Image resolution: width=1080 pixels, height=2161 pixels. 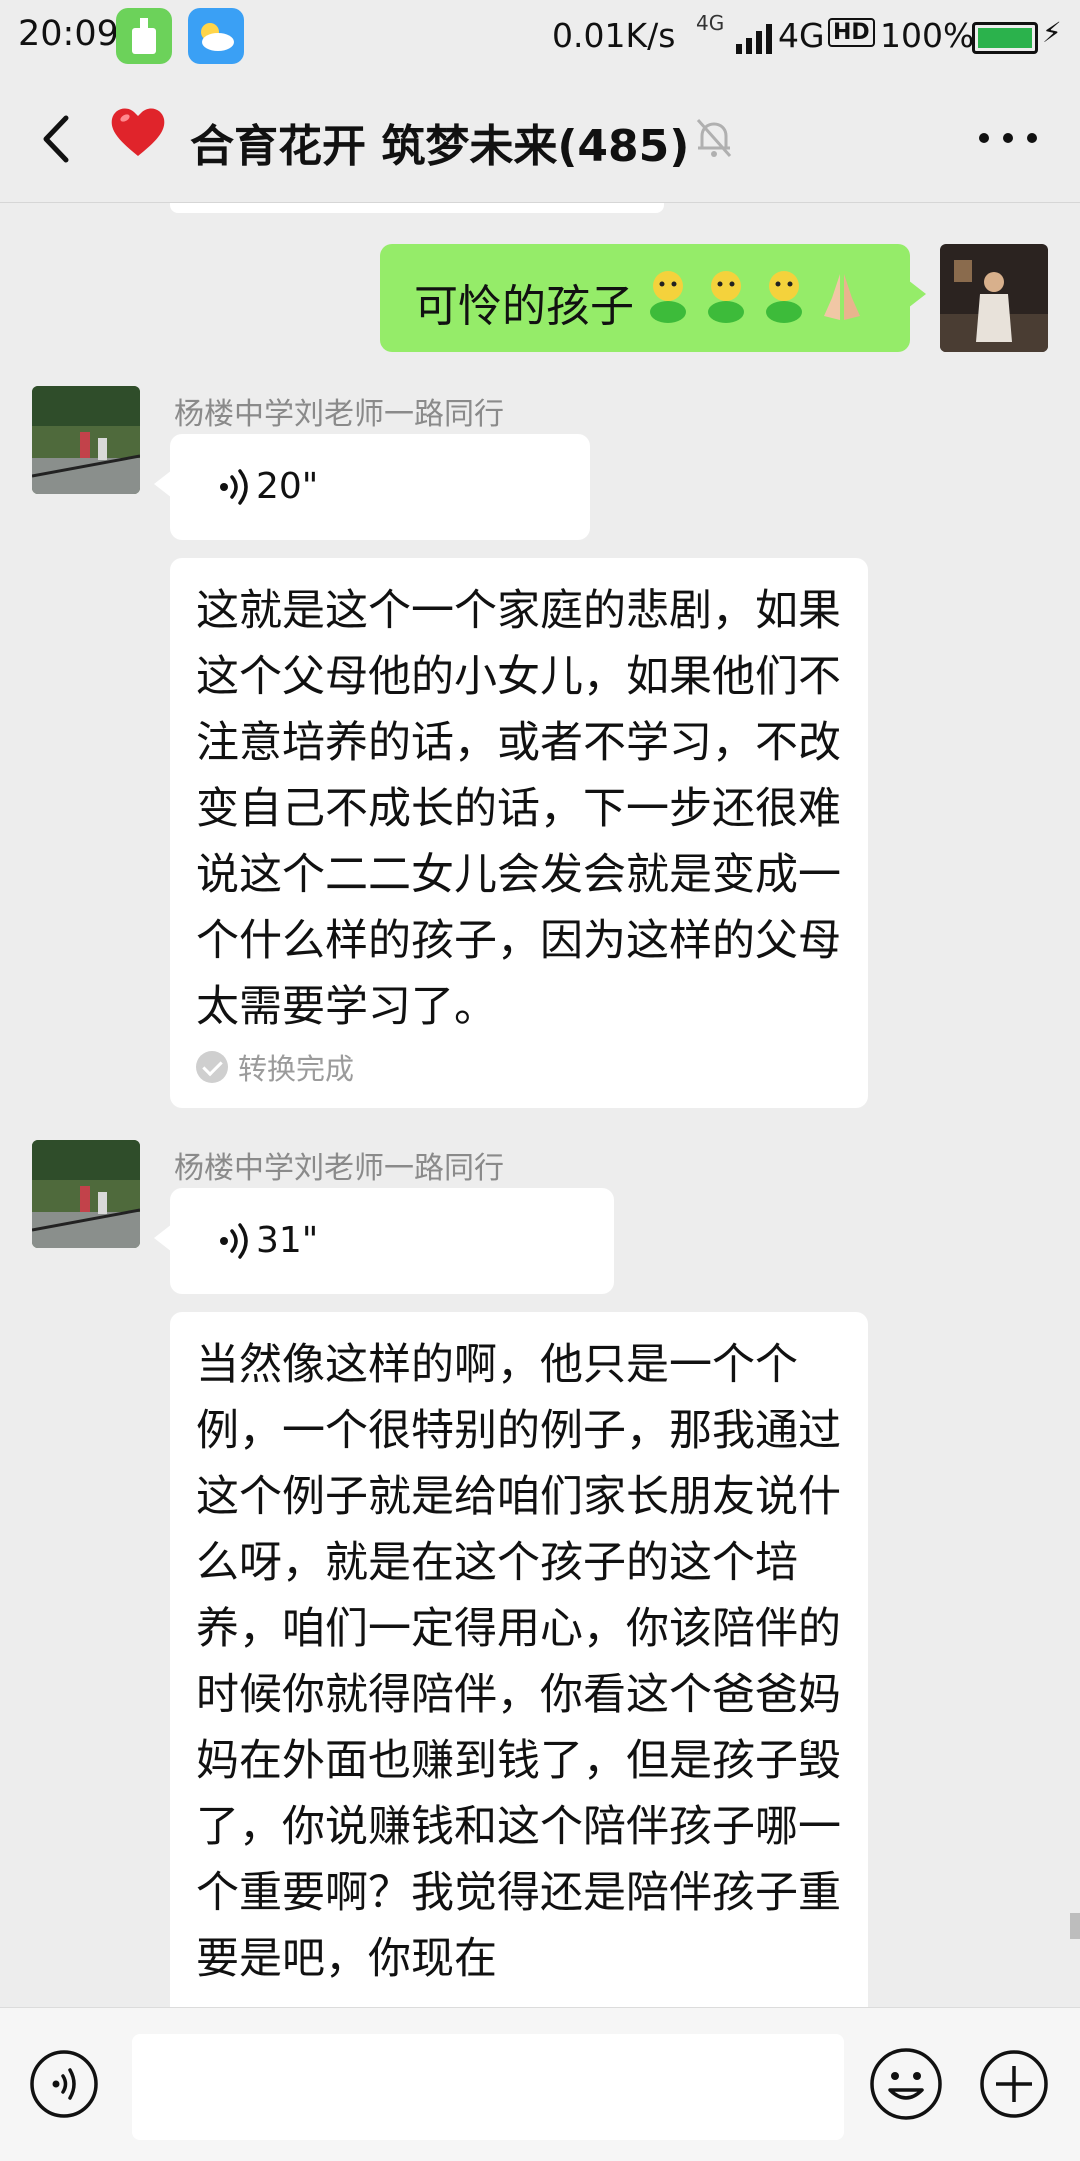 What do you see at coordinates (372, 487) in the screenshot?
I see `voice-message-bubble: 20"` at bounding box center [372, 487].